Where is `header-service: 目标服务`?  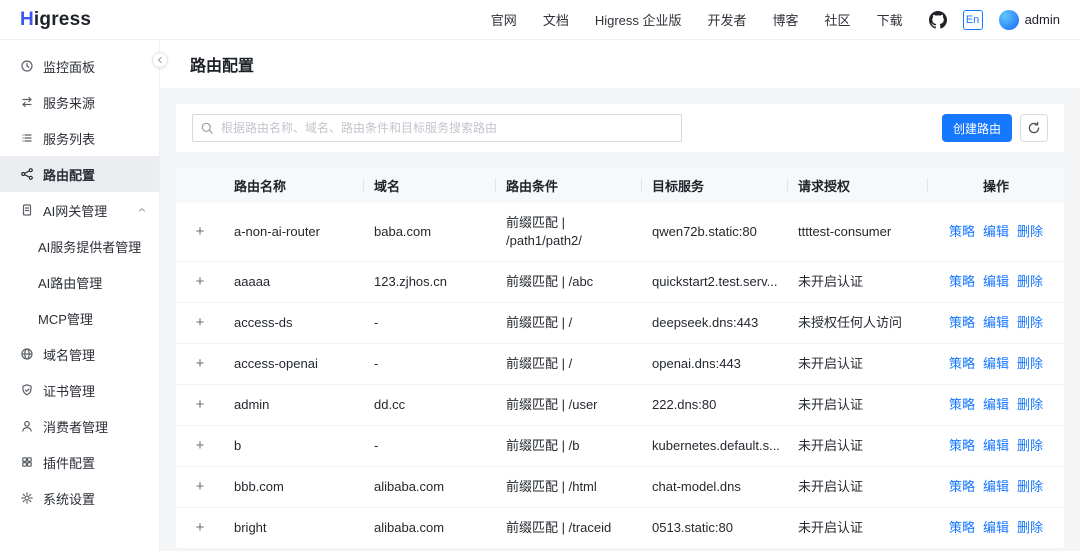 header-service: 目标服务 is located at coordinates (715, 185).